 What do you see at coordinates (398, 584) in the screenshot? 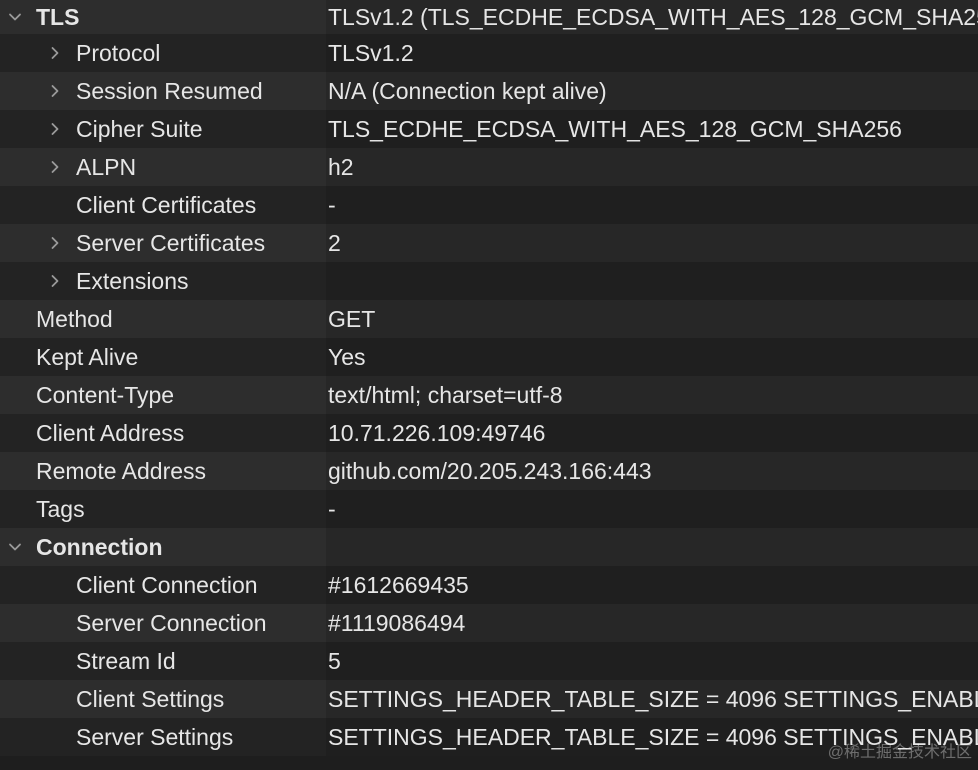
I see `row-value: #1612669435` at bounding box center [398, 584].